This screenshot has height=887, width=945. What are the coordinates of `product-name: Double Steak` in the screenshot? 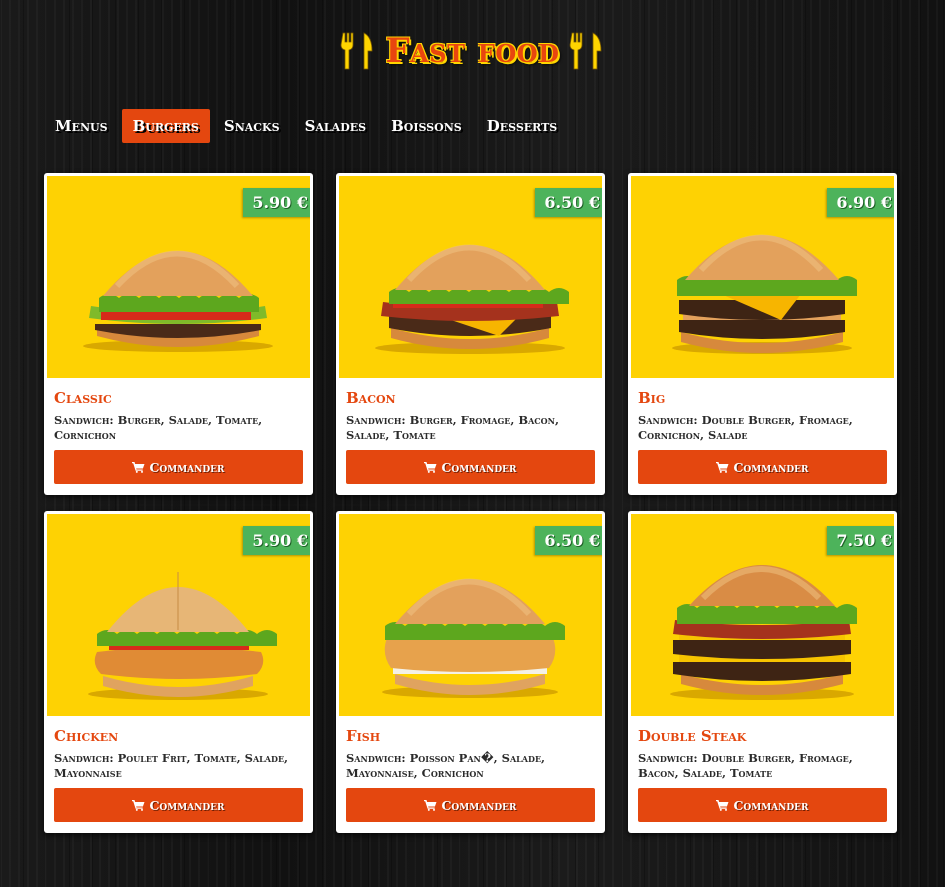 It's located at (692, 736).